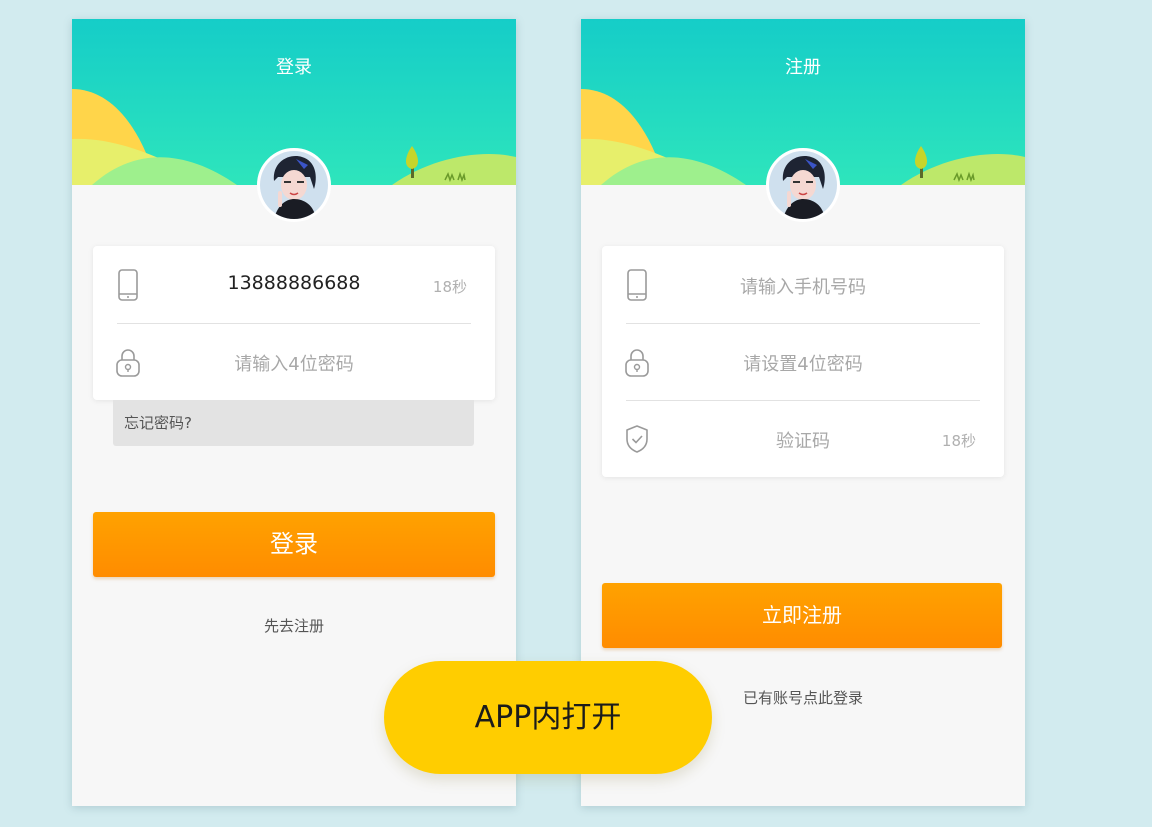 This screenshot has width=1152, height=827. What do you see at coordinates (293, 423) in the screenshot?
I see `forgot-password-link: 忘记密码?` at bounding box center [293, 423].